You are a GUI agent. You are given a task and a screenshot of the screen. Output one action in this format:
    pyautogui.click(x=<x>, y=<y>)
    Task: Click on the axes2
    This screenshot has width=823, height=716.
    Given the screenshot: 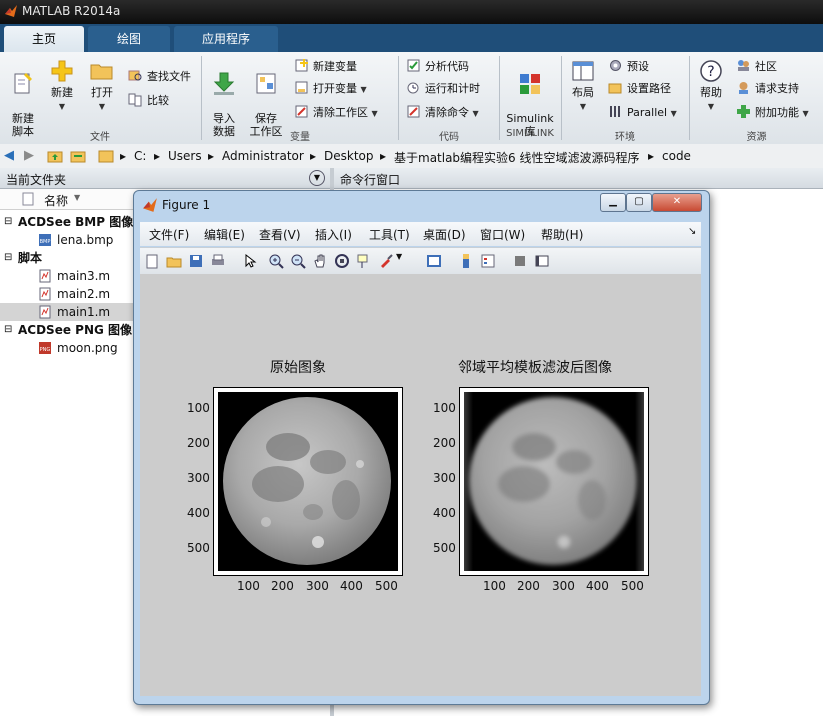 What is the action you would take?
    pyautogui.click(x=554, y=481)
    